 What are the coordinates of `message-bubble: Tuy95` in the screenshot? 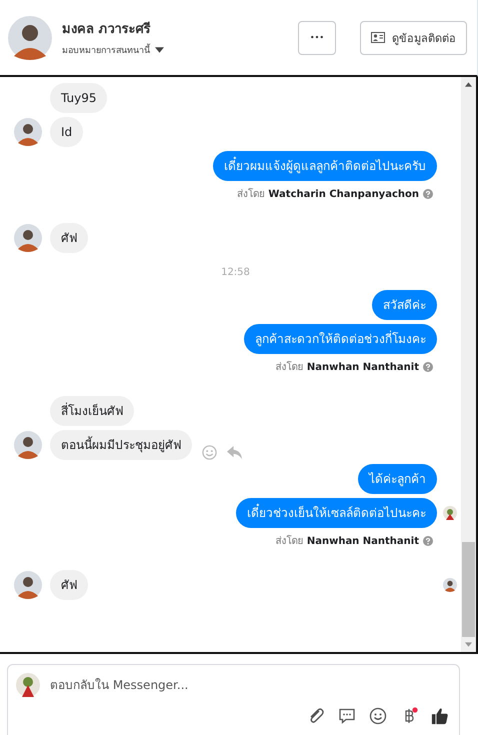 It's located at (79, 98).